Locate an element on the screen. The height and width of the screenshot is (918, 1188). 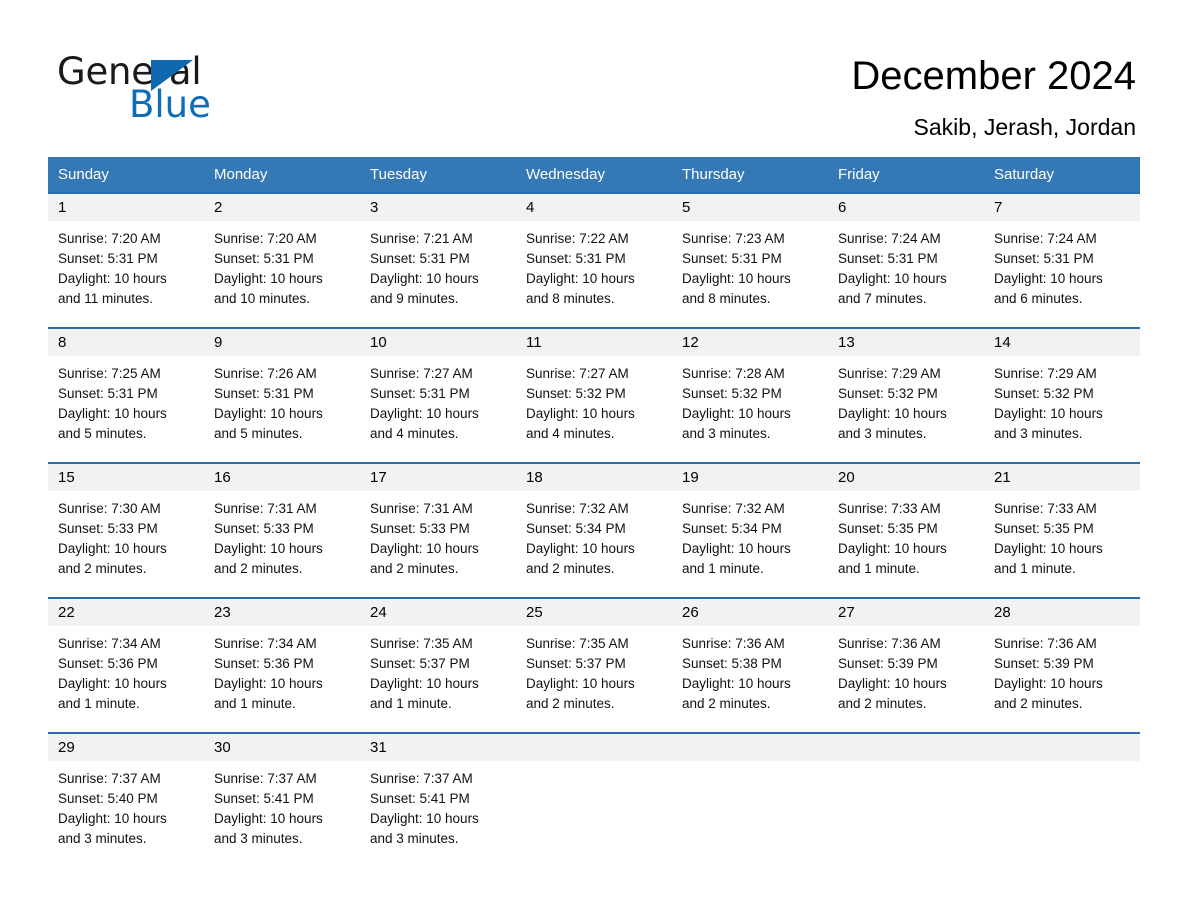
sunrise-text: Sunrise: 7:35 AM is located at coordinates (577, 643).